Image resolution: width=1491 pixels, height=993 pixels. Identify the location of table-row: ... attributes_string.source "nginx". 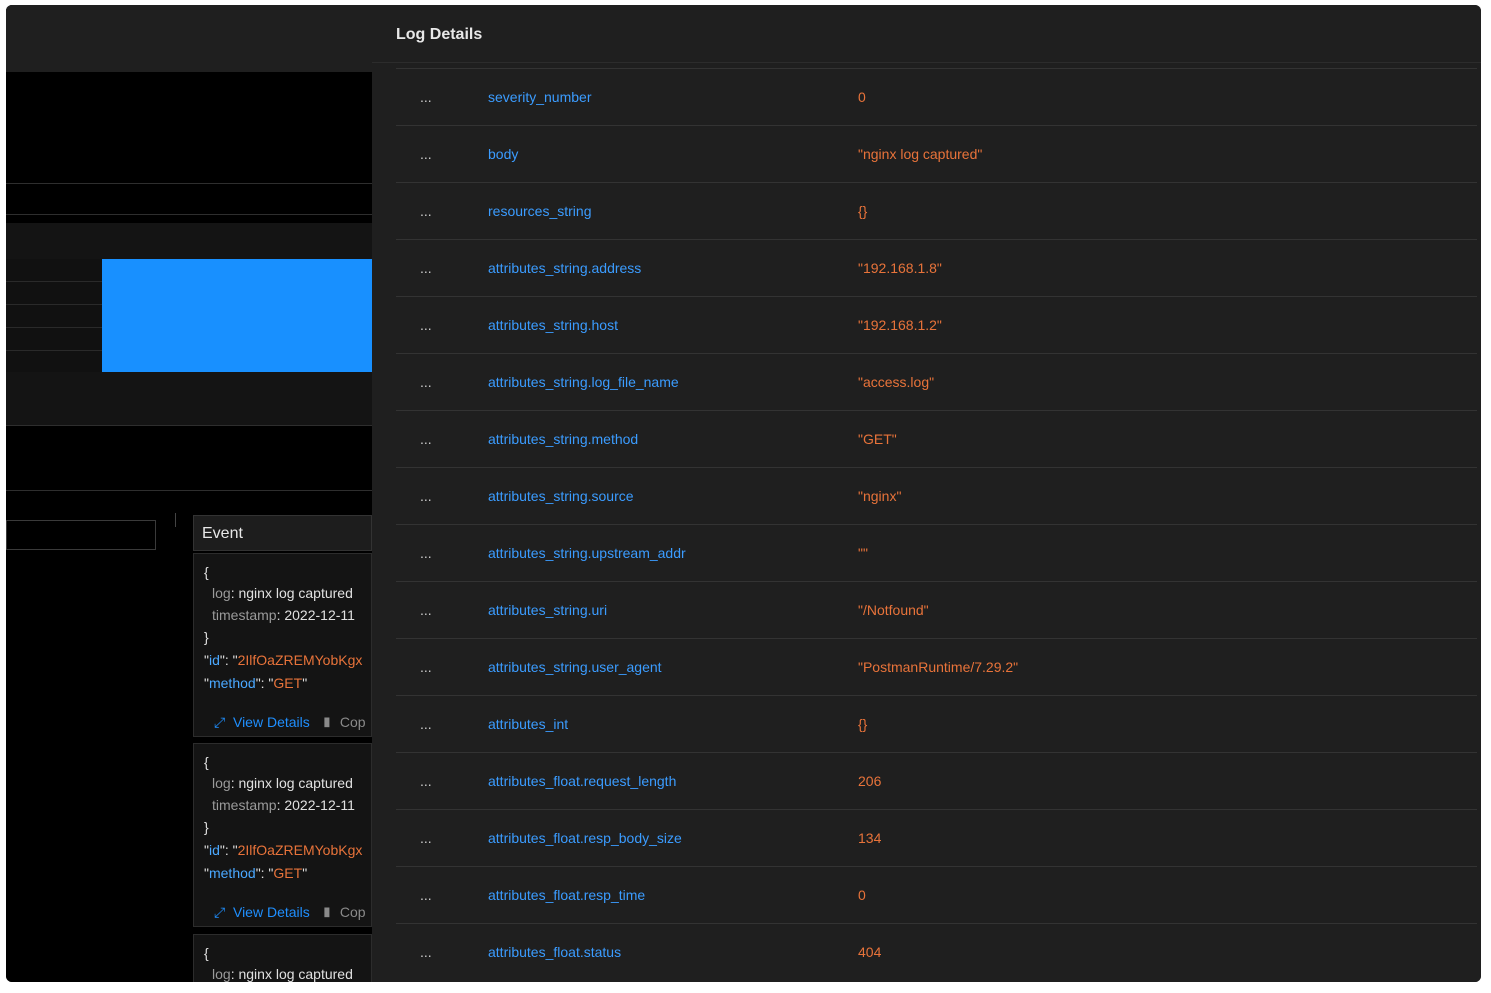
(936, 495).